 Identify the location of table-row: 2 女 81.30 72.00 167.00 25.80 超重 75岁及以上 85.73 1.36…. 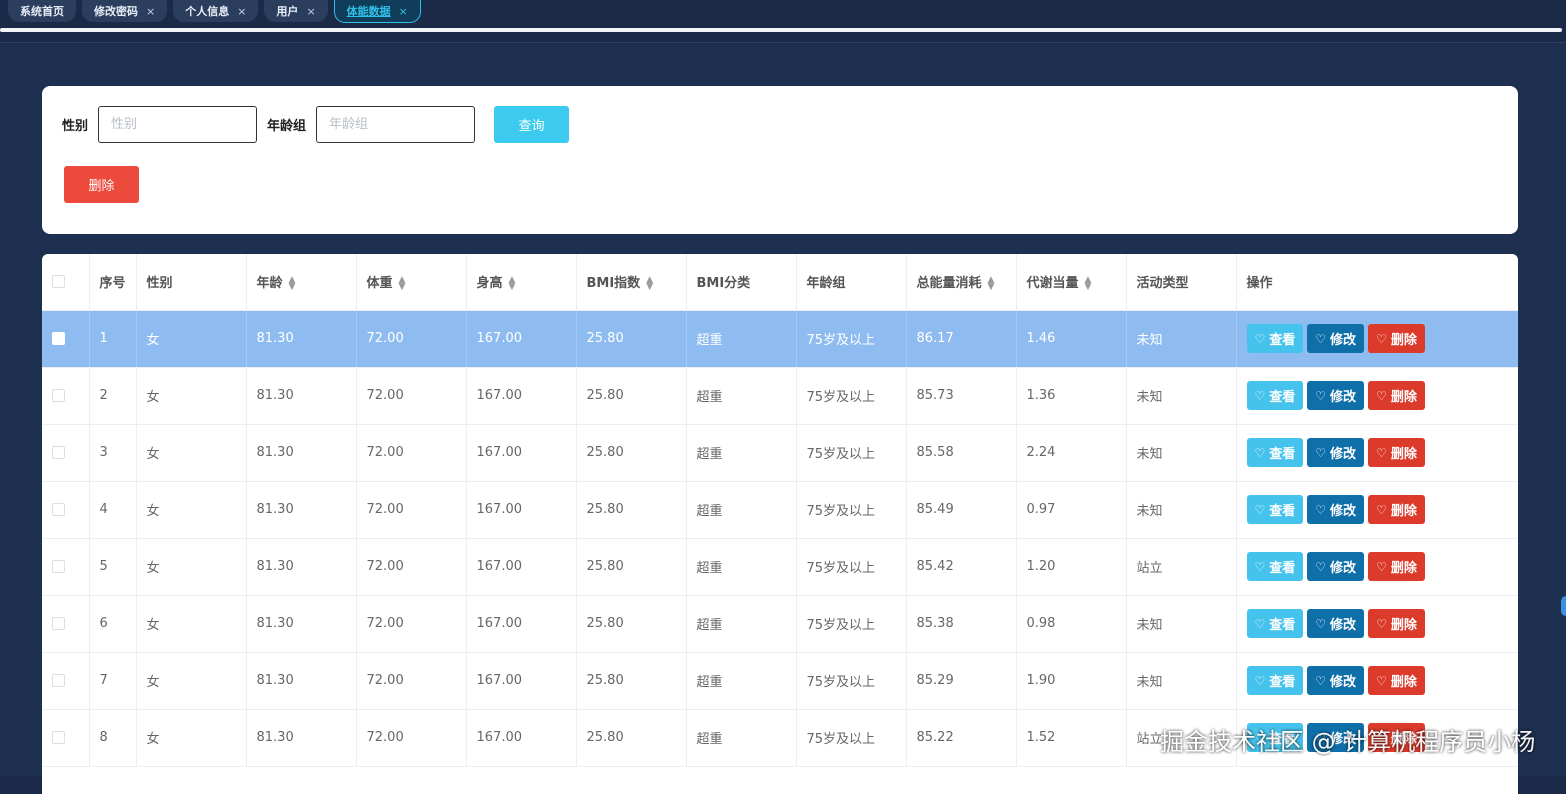
(780, 396).